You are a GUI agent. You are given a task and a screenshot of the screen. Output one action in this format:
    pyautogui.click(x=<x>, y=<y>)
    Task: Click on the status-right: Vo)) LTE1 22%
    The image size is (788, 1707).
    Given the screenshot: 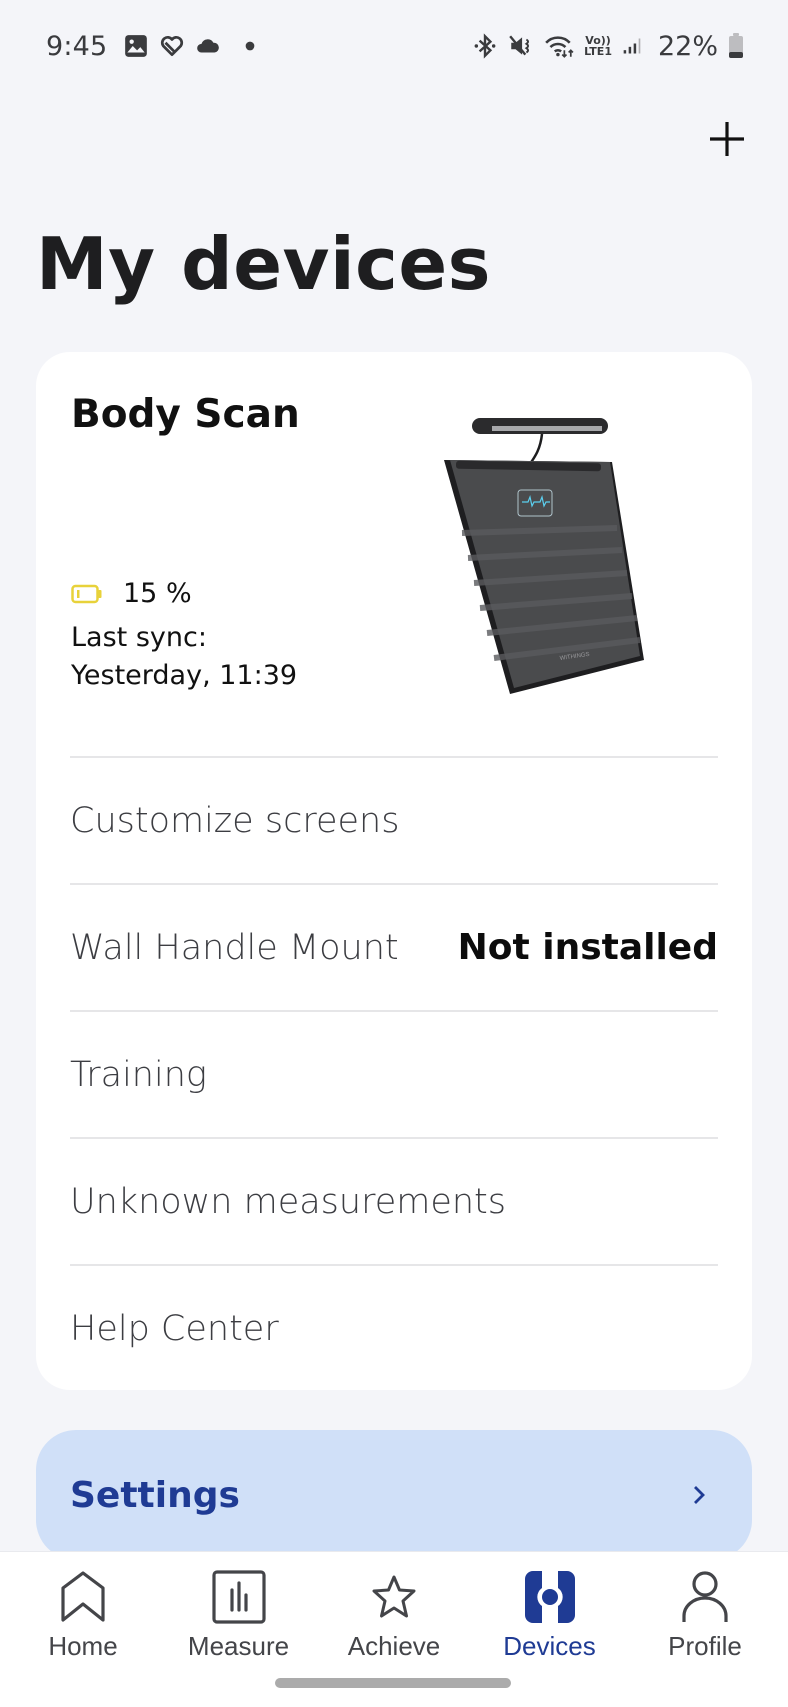 What is the action you would take?
    pyautogui.click(x=608, y=46)
    